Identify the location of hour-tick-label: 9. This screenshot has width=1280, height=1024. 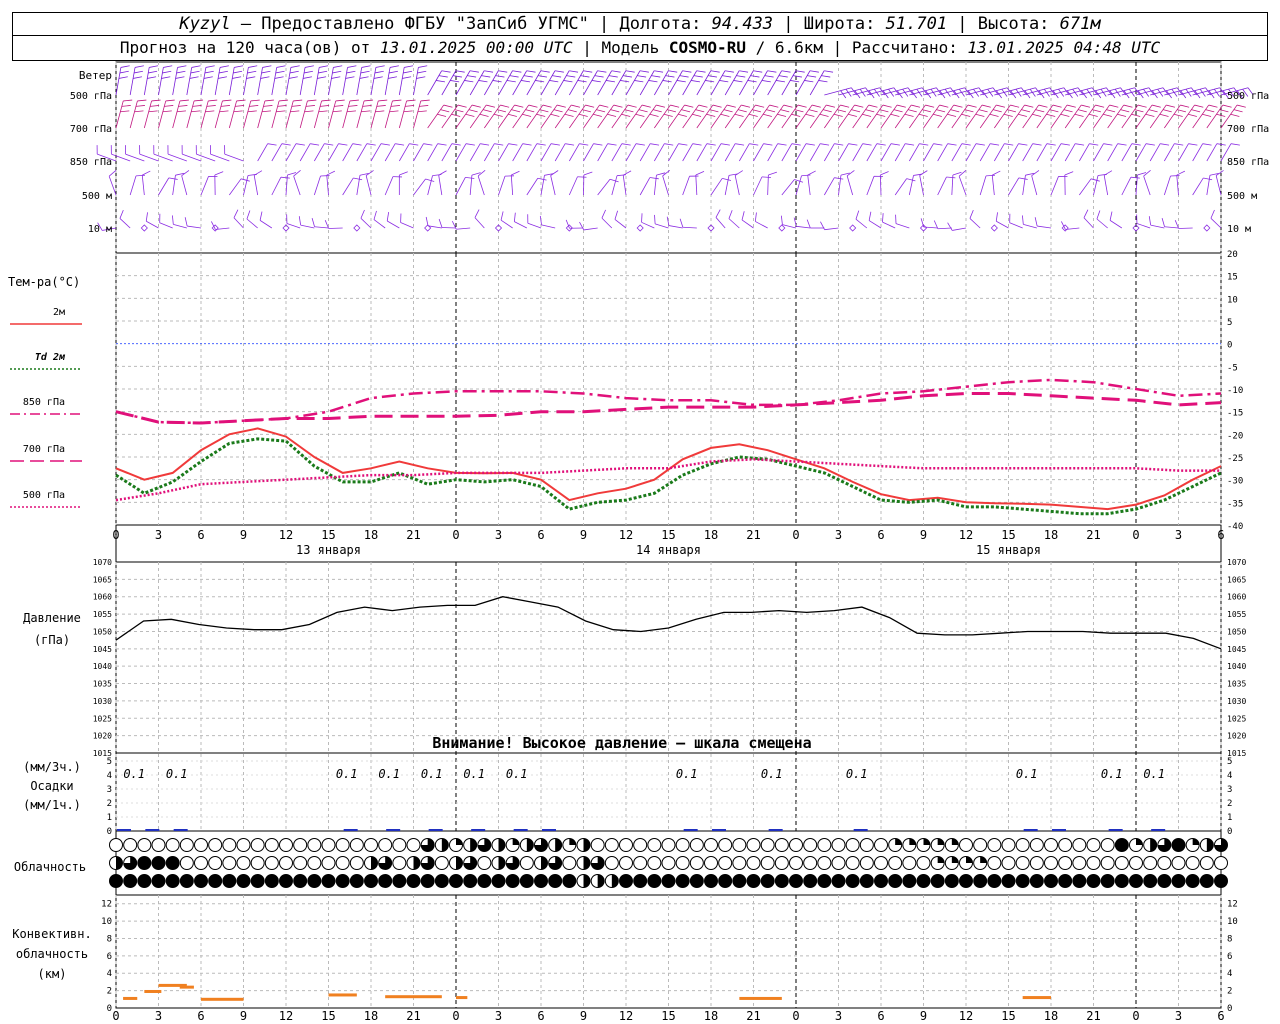
(243, 535).